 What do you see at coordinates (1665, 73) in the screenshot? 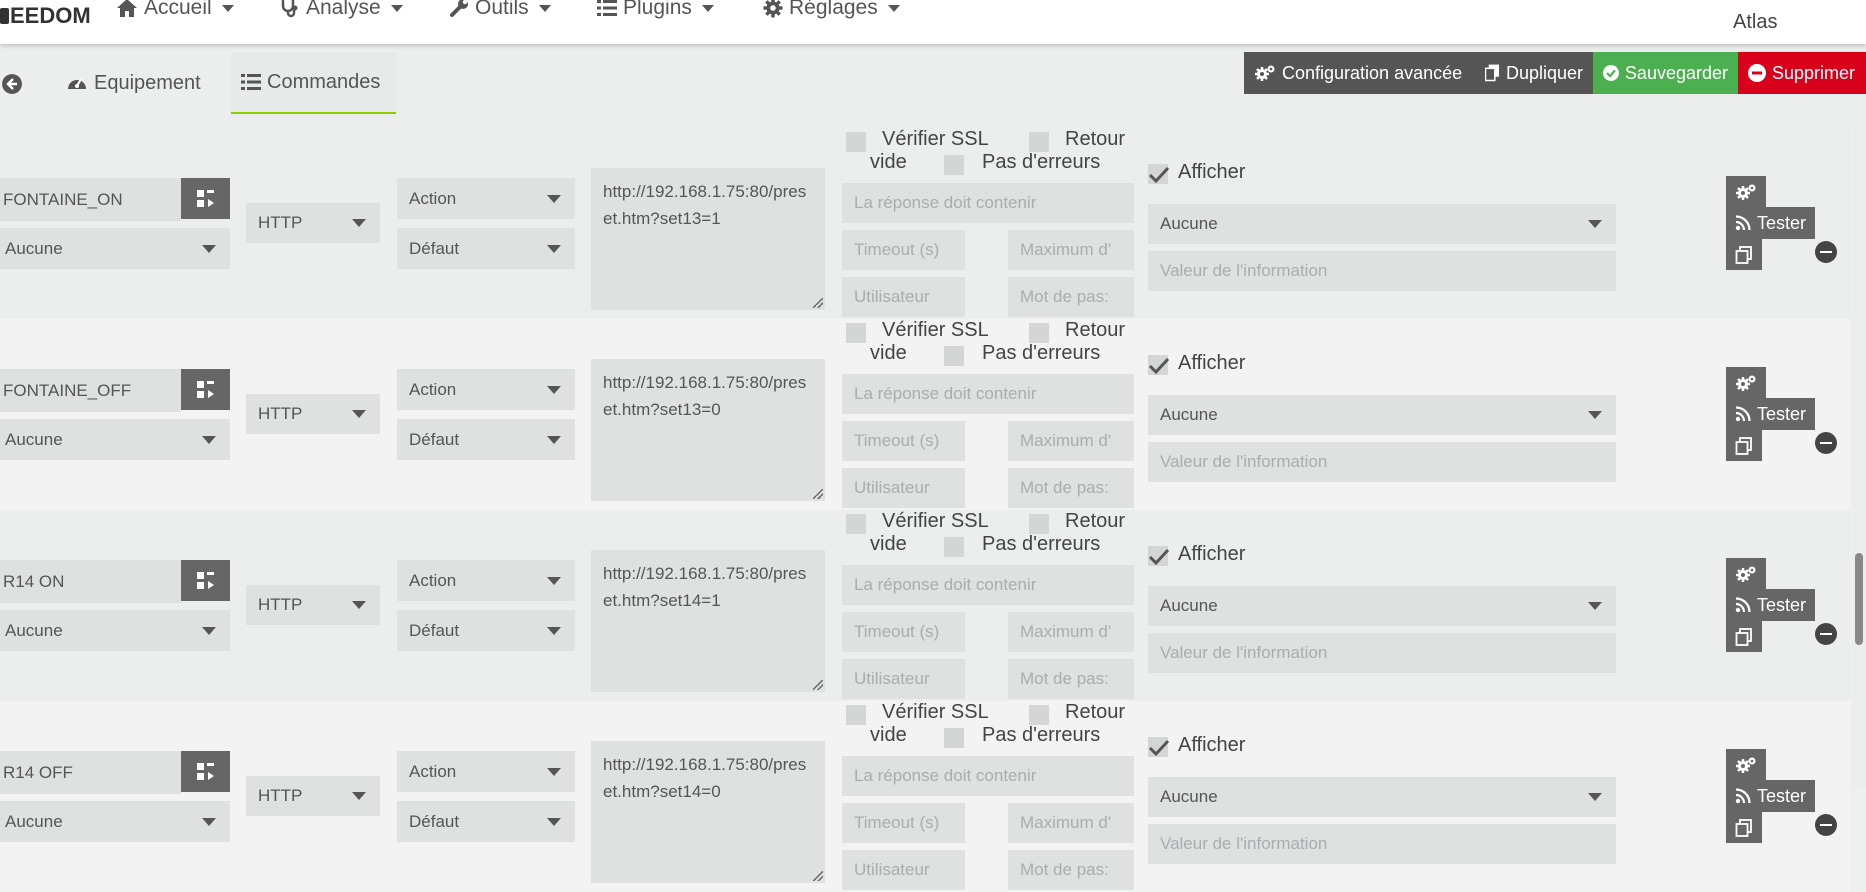
I see `save-button: Sauvegarder` at bounding box center [1665, 73].